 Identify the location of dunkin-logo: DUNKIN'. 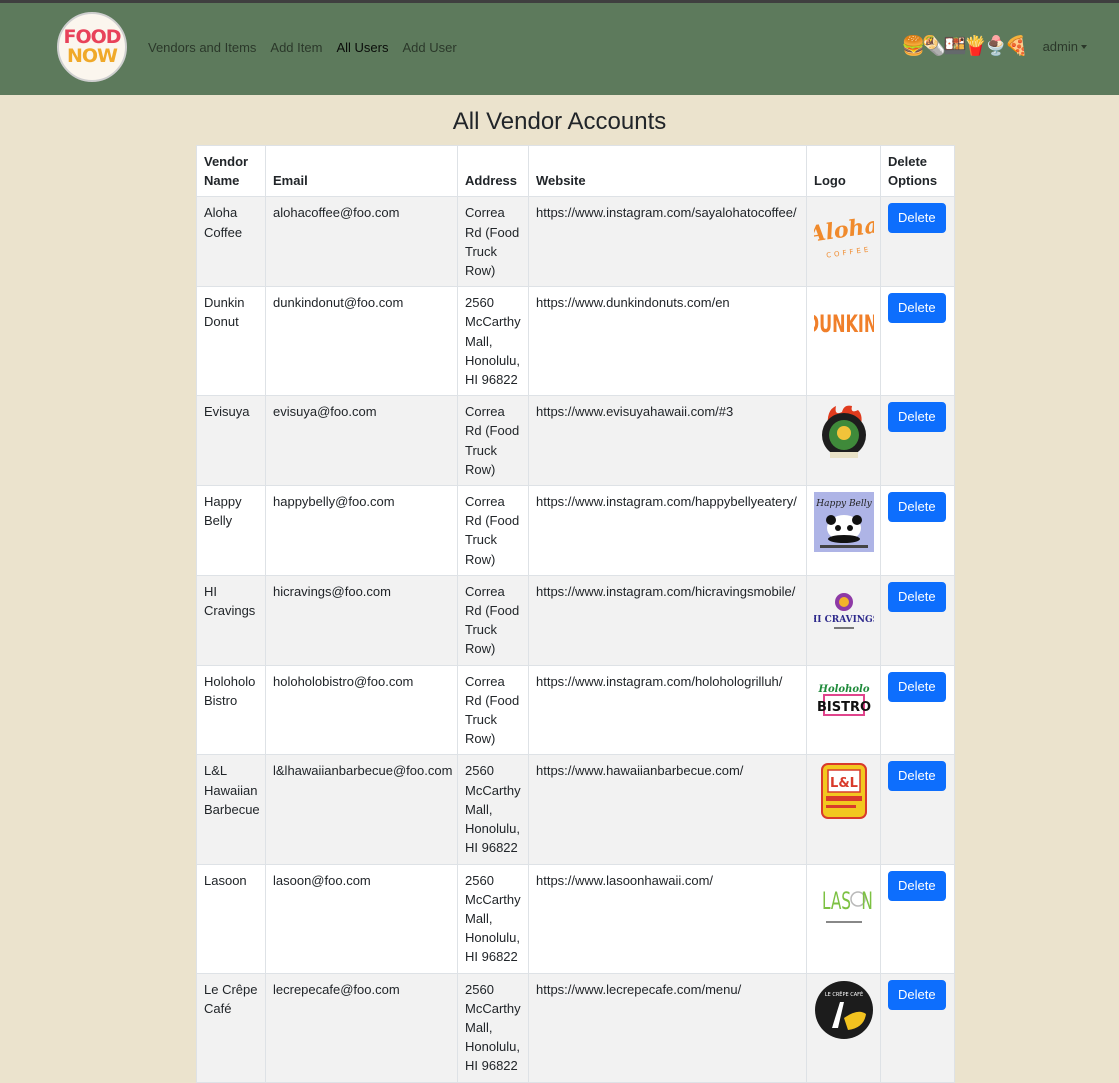
(844, 324).